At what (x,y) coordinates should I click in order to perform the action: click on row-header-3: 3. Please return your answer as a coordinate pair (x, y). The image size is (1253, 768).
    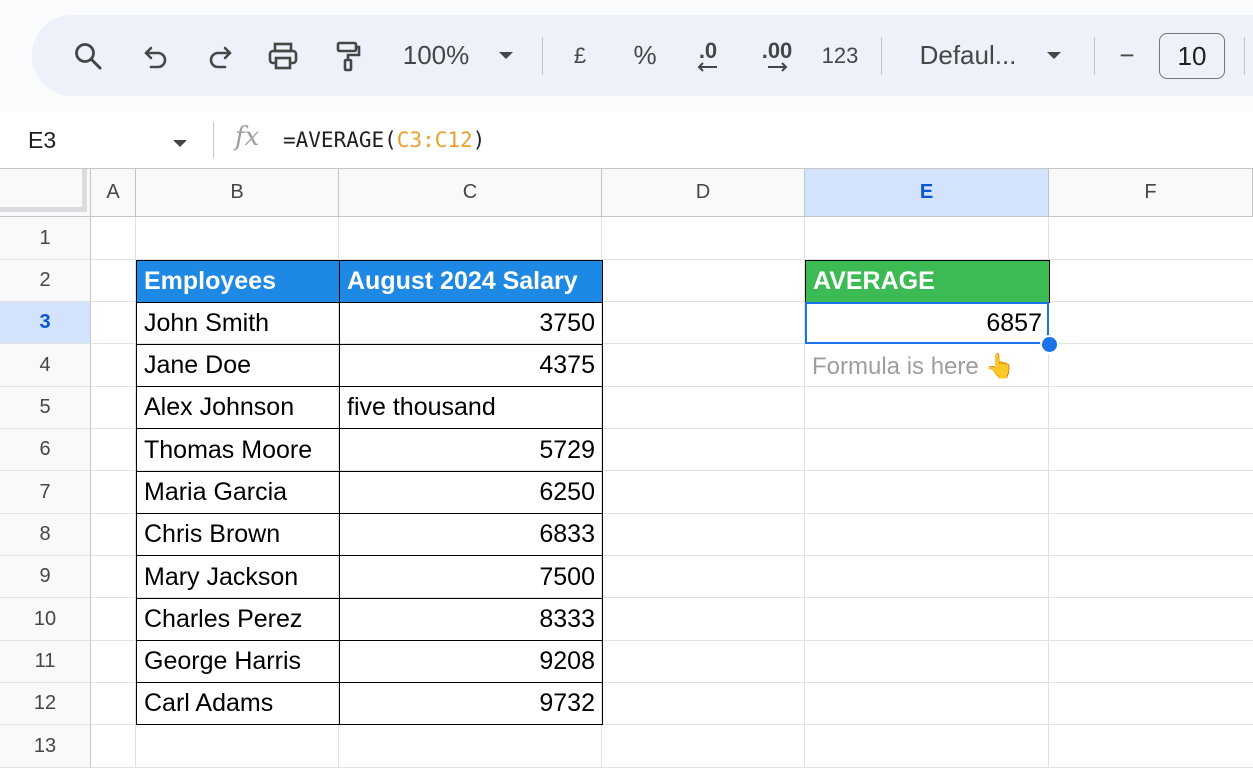
    Looking at the image, I should click on (45, 323).